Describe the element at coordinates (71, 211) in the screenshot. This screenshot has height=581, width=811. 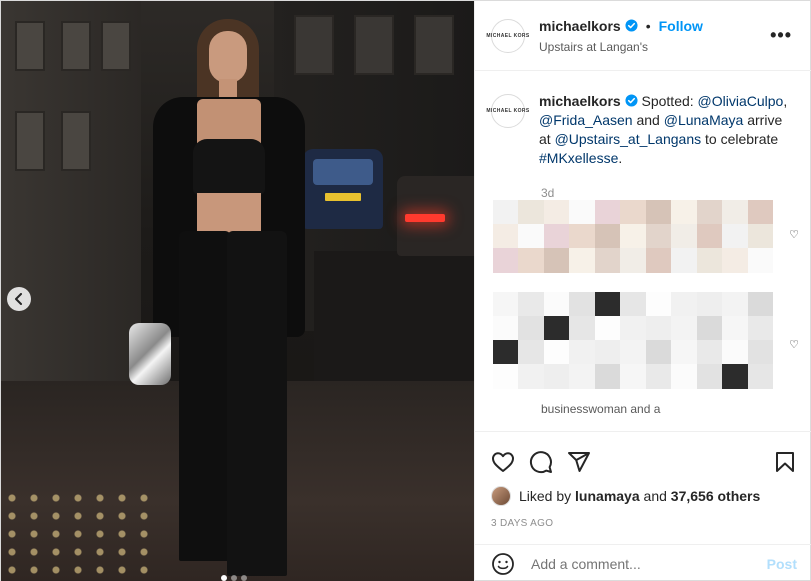
I see `building-left` at that location.